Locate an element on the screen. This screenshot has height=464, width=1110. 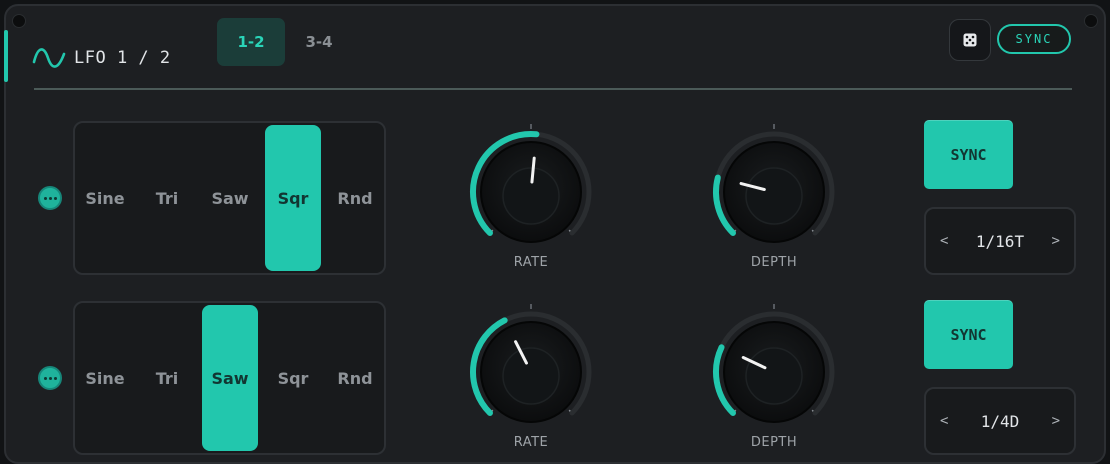
lfo1-division-prev: < is located at coordinates (944, 241).